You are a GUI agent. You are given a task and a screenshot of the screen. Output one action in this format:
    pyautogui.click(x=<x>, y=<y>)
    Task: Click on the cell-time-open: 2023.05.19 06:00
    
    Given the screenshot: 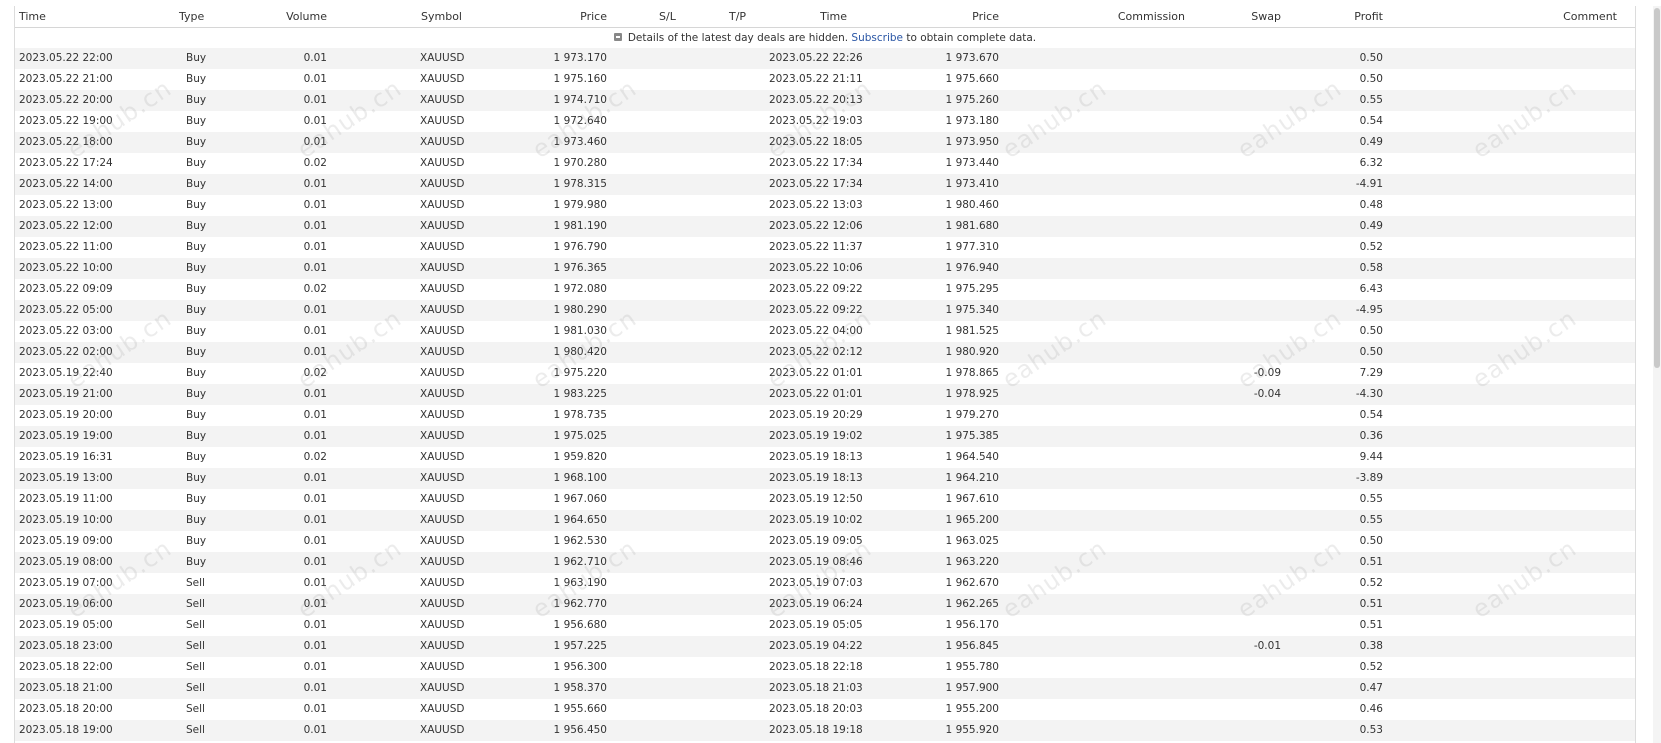 What is the action you would take?
    pyautogui.click(x=66, y=604)
    